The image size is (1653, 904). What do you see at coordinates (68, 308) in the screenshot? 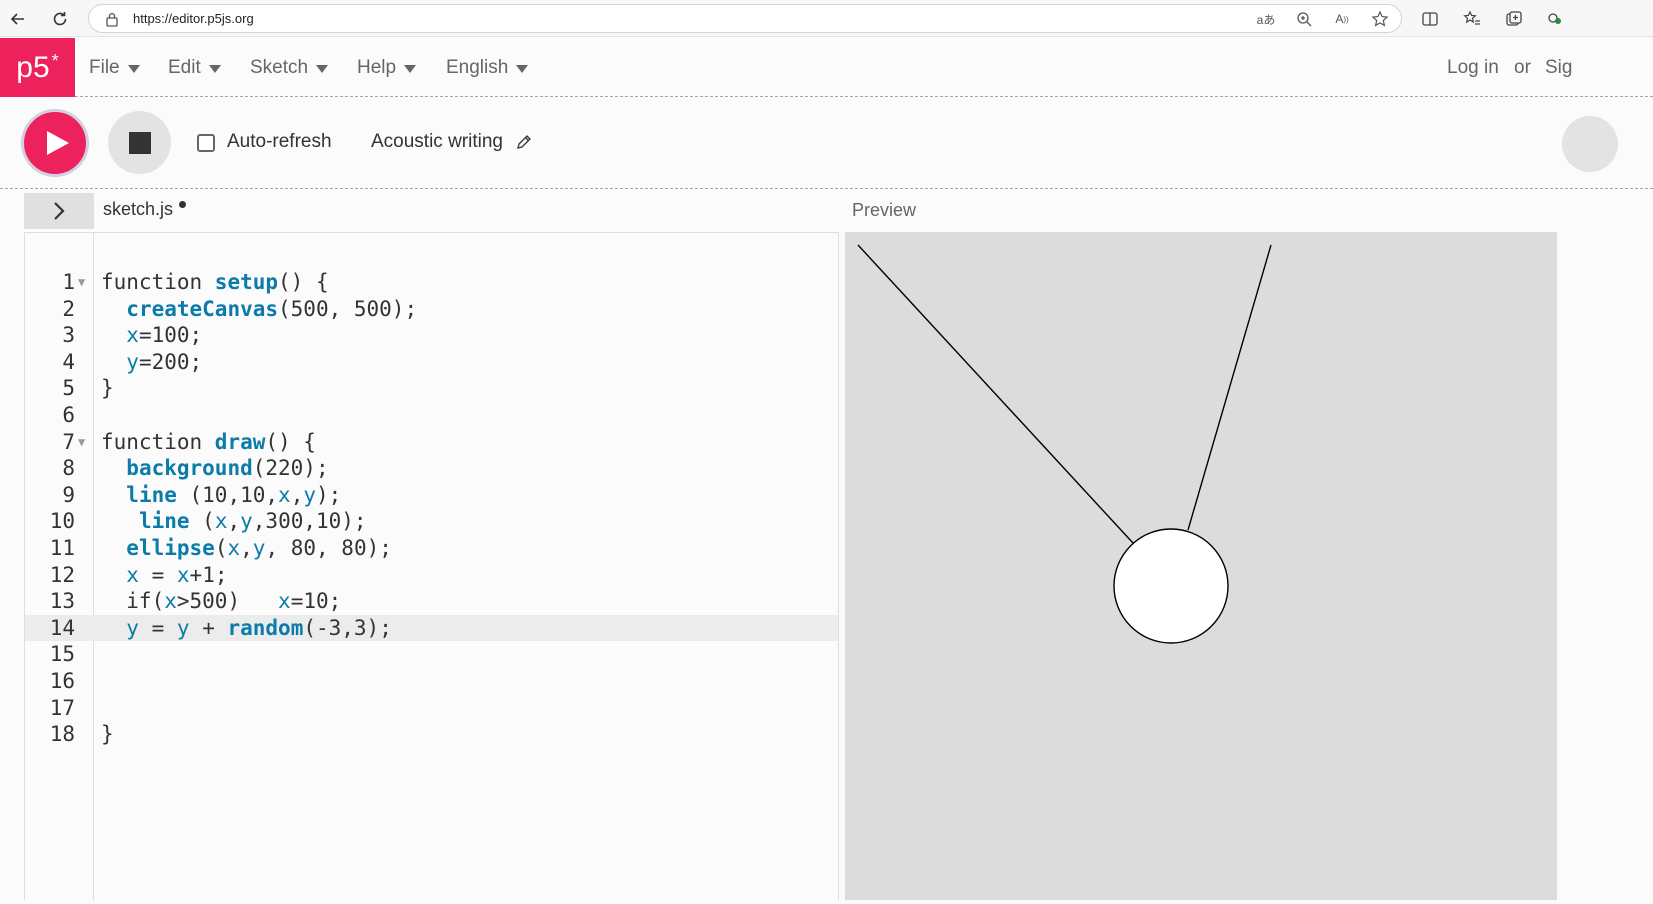
I see `line-number: 2` at bounding box center [68, 308].